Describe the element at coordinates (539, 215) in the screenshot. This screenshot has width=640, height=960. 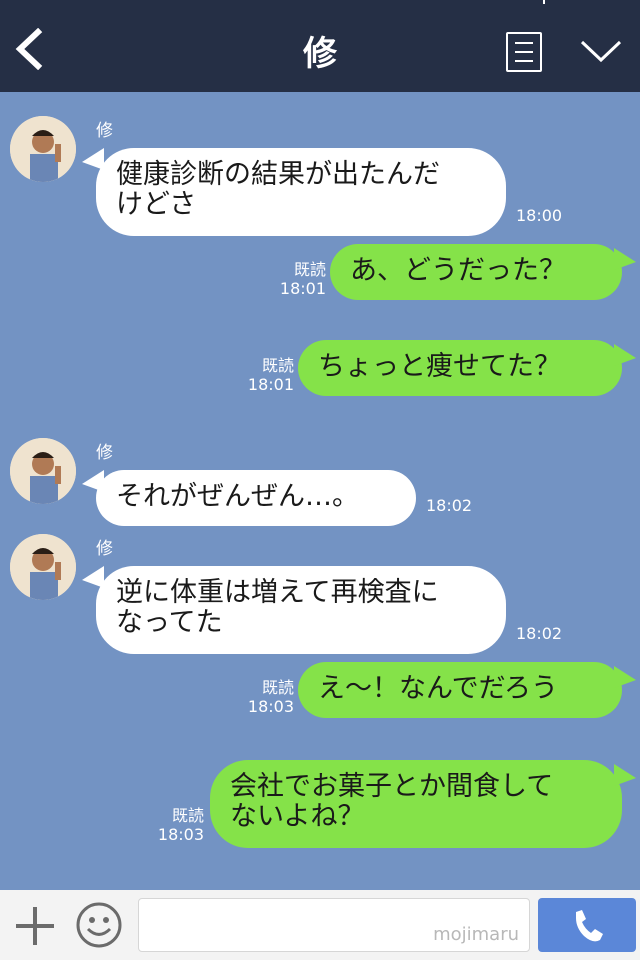
I see `message-time: 18:00` at that location.